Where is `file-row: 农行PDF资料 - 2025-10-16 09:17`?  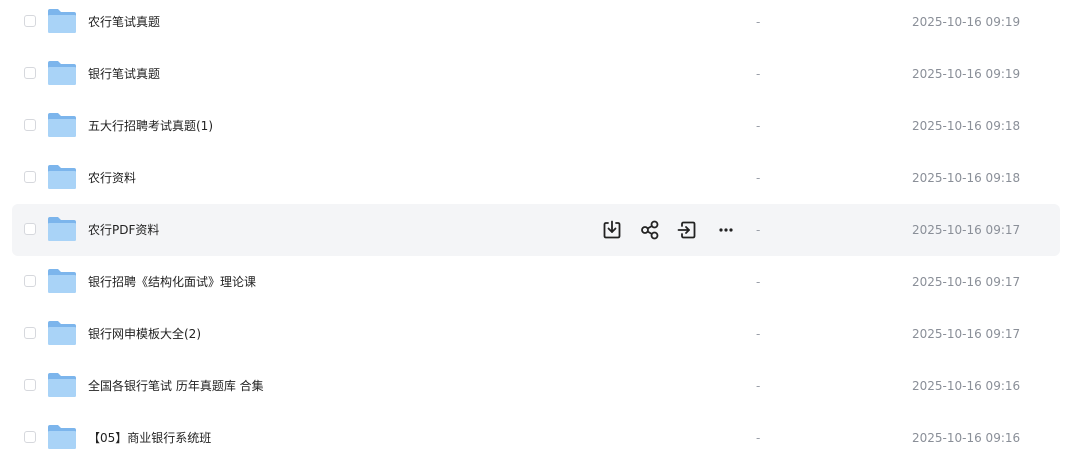
file-row: 农行PDF资料 - 2025-10-16 09:17 is located at coordinates (536, 230).